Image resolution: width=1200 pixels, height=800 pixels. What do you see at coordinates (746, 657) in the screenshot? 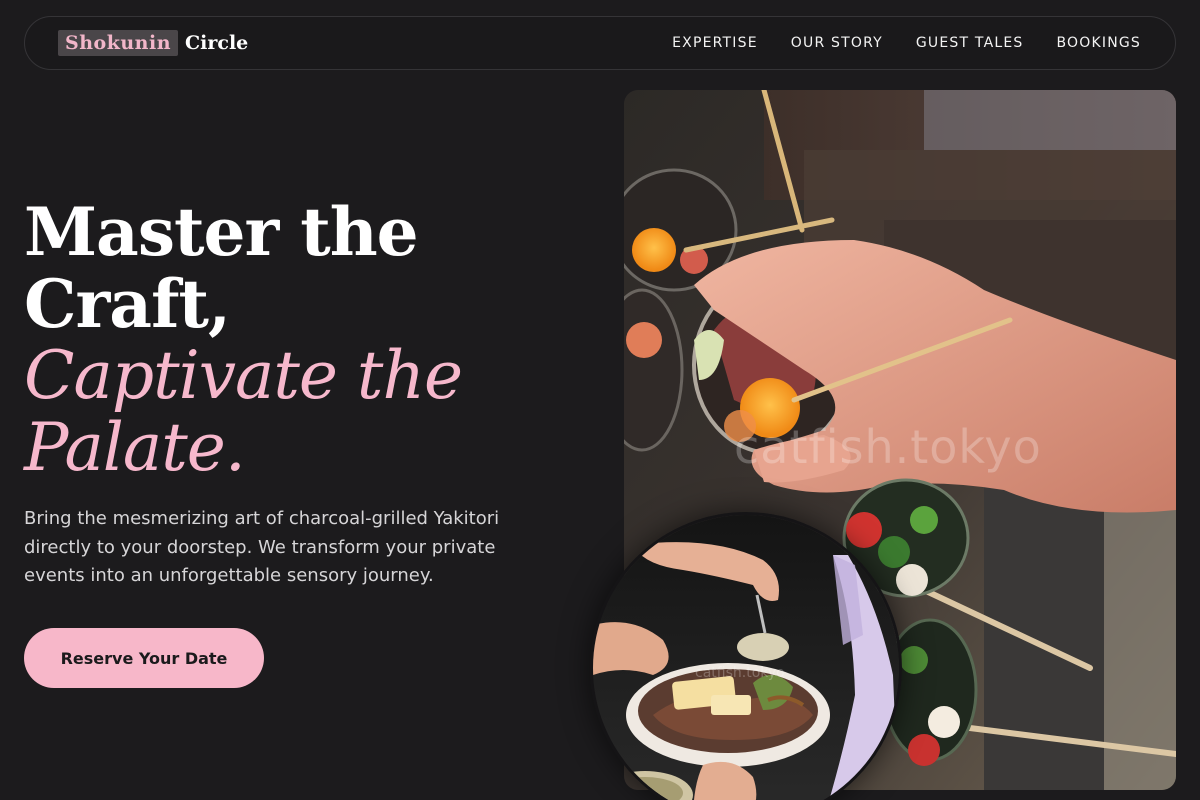
I see `circle-photo-illustration` at bounding box center [746, 657].